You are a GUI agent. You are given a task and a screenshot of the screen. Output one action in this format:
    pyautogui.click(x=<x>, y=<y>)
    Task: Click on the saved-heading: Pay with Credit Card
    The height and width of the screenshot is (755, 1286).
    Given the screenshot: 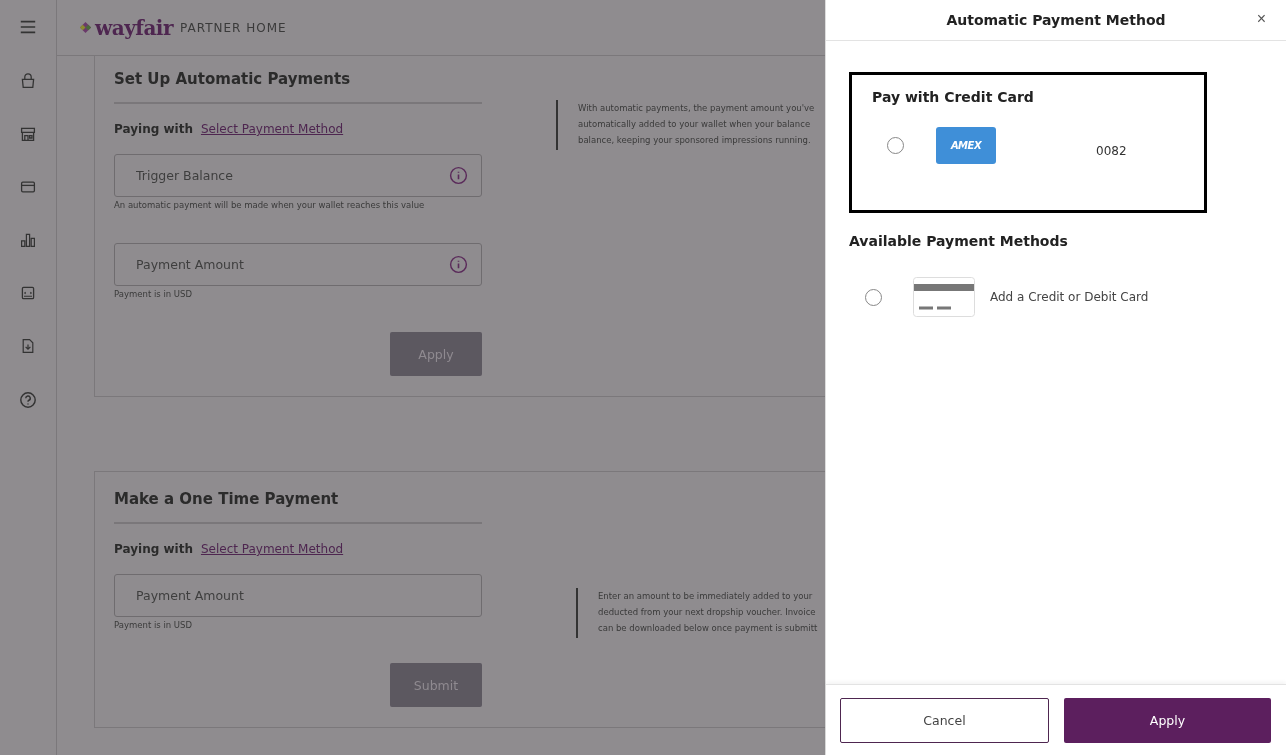 What is the action you would take?
    pyautogui.click(x=953, y=97)
    